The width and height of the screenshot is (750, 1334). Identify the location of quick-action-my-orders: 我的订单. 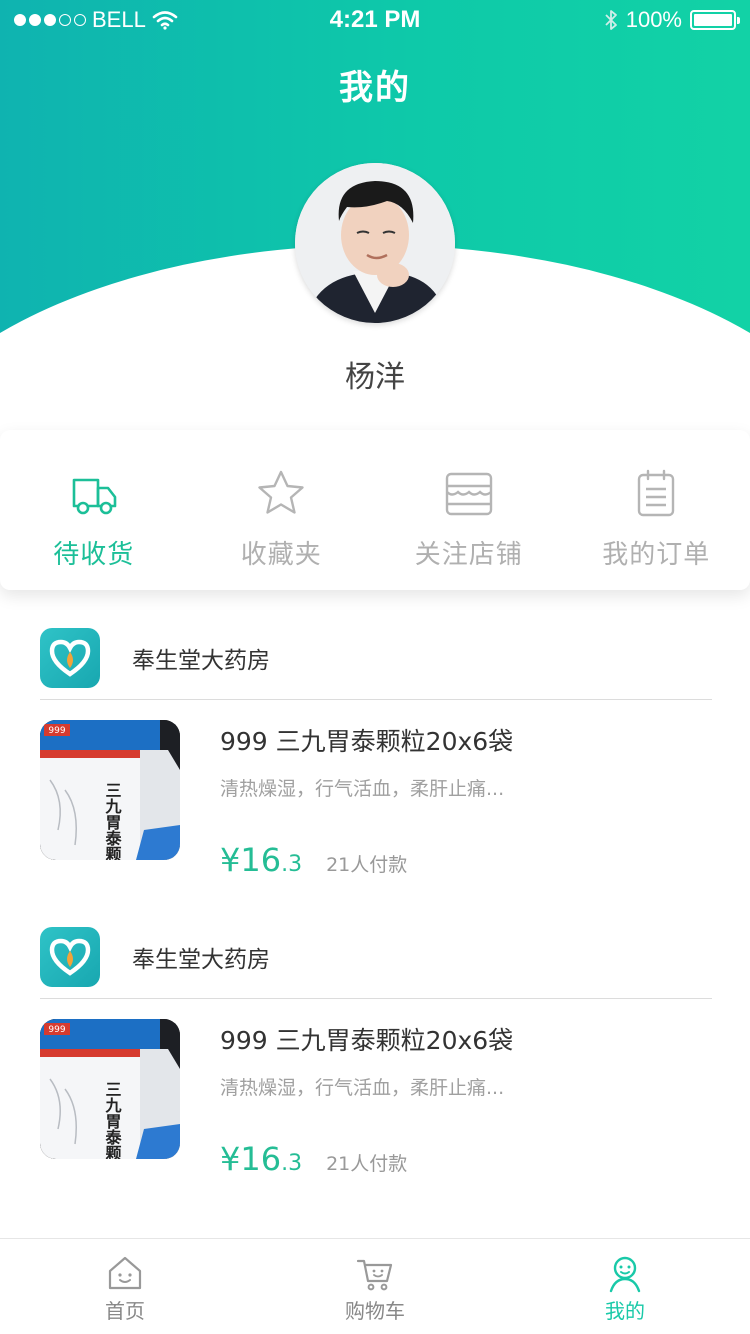
(656, 510).